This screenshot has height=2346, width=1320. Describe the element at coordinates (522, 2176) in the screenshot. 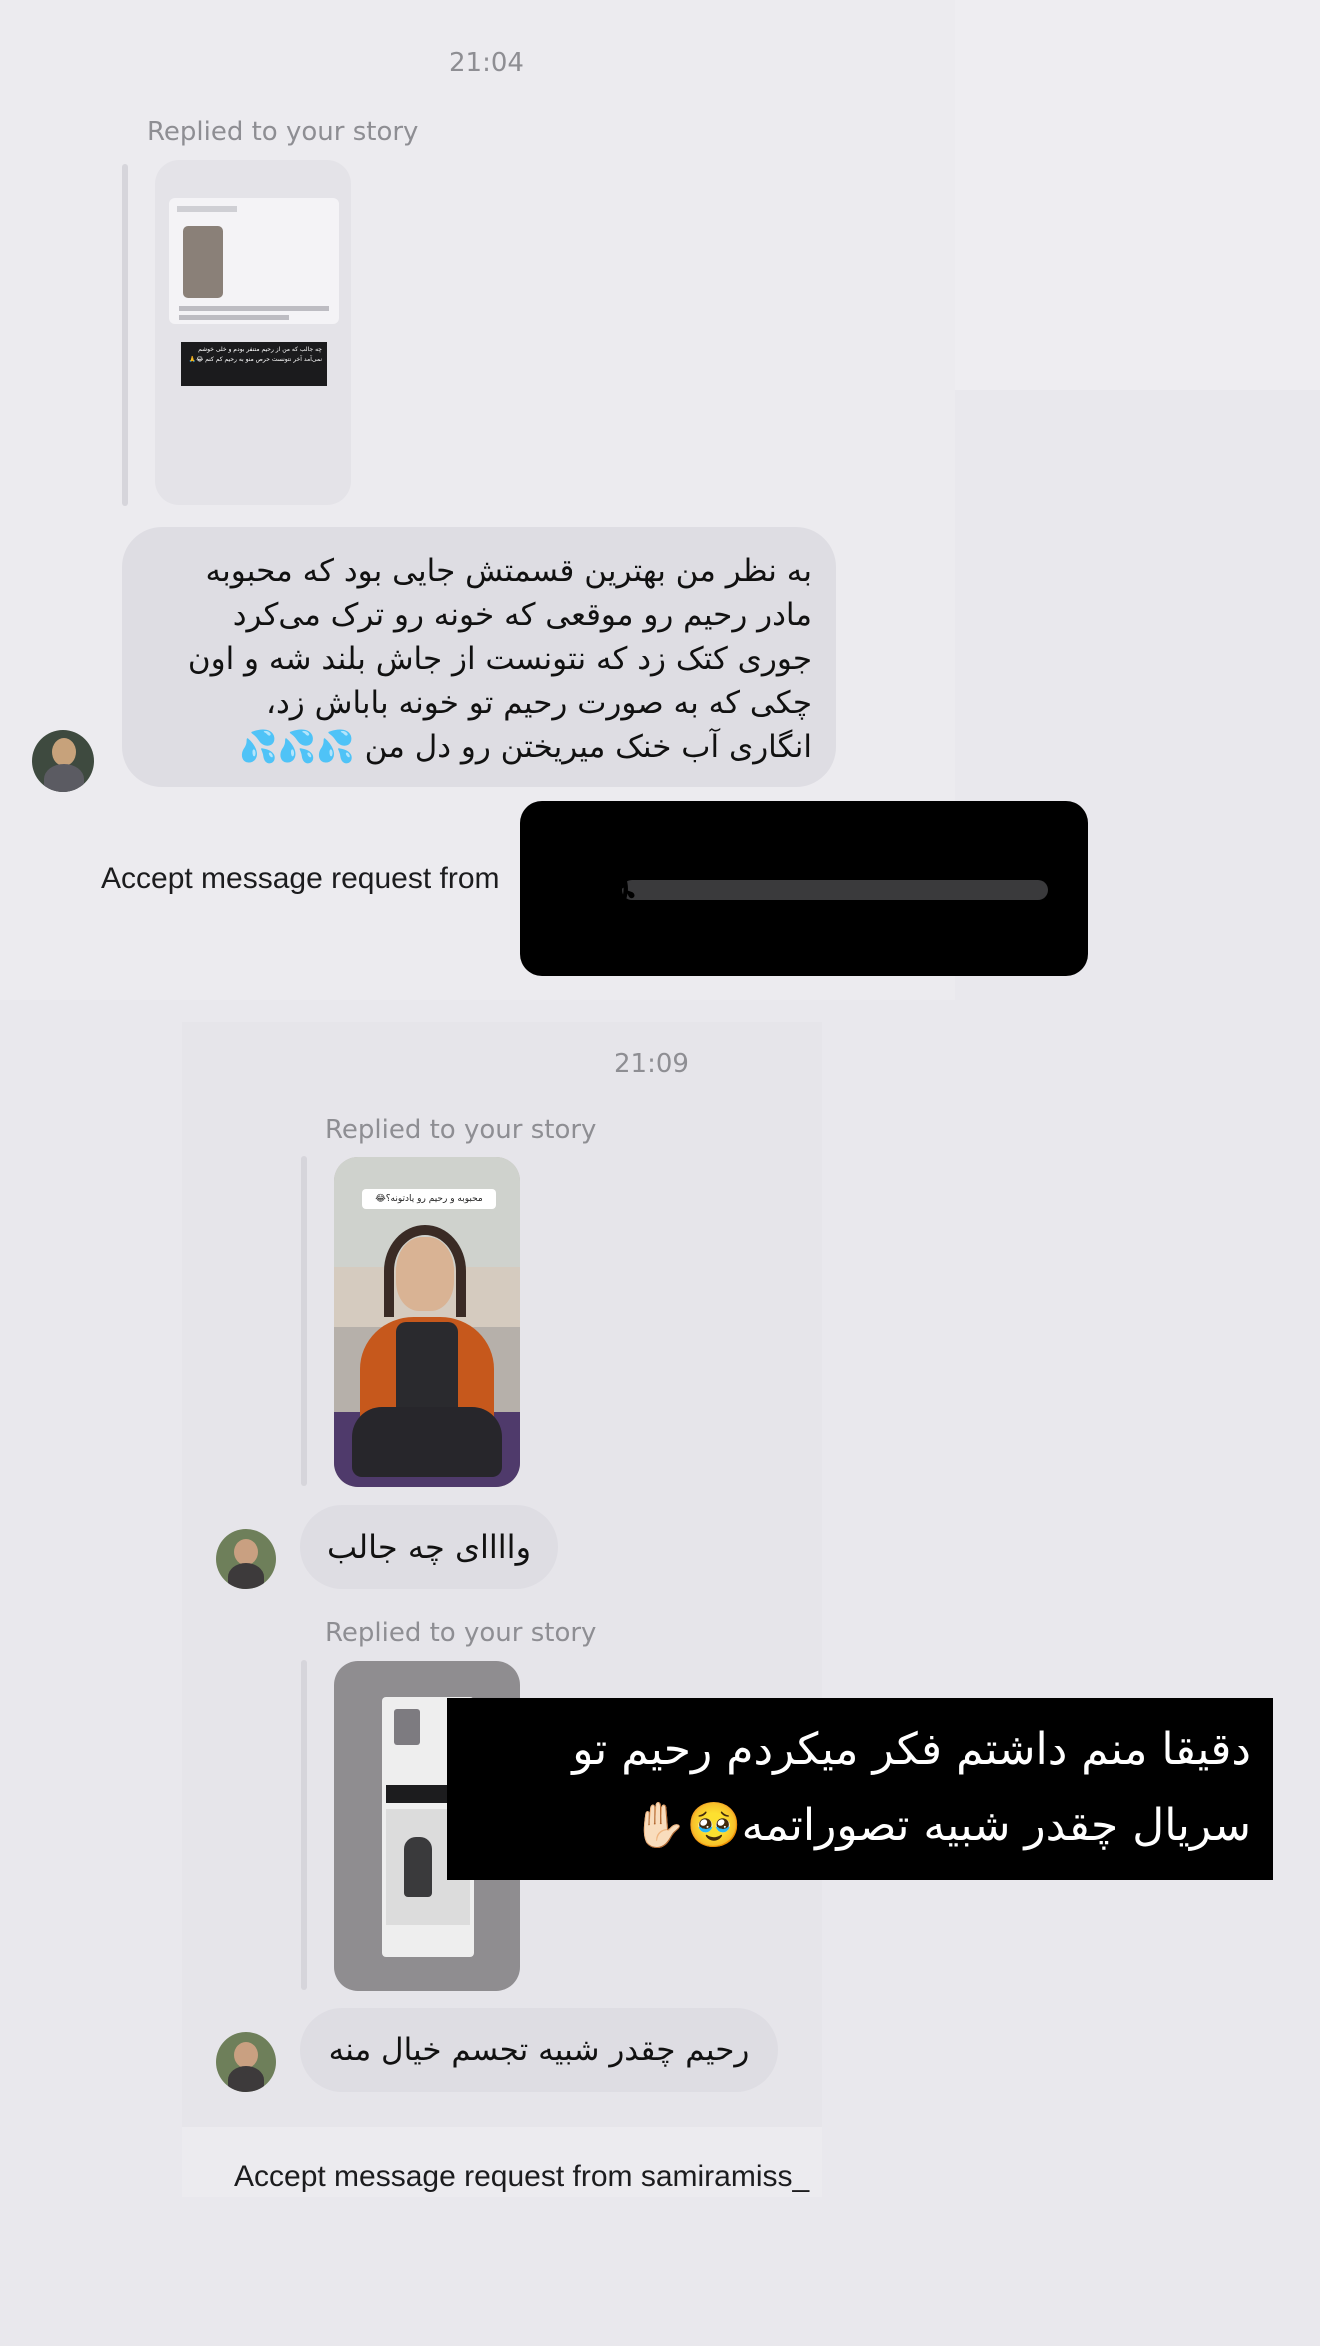

I see `accept-request-text: Accept message request from samiramiss_` at that location.